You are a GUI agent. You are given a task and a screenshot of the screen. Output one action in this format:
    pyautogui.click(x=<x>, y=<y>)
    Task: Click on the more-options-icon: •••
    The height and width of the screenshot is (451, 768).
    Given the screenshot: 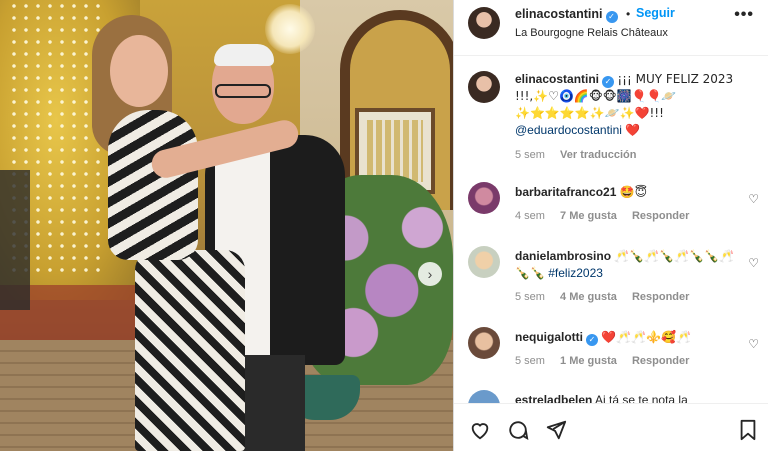 What is the action you would take?
    pyautogui.click(x=744, y=15)
    